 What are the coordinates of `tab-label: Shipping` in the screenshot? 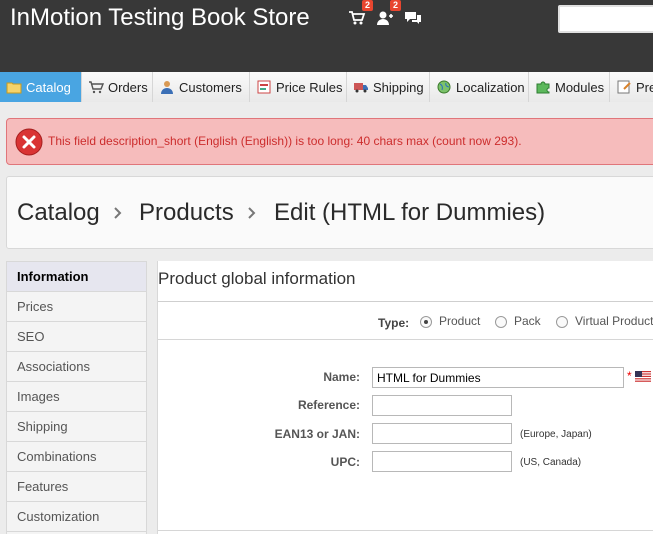 It's located at (398, 87).